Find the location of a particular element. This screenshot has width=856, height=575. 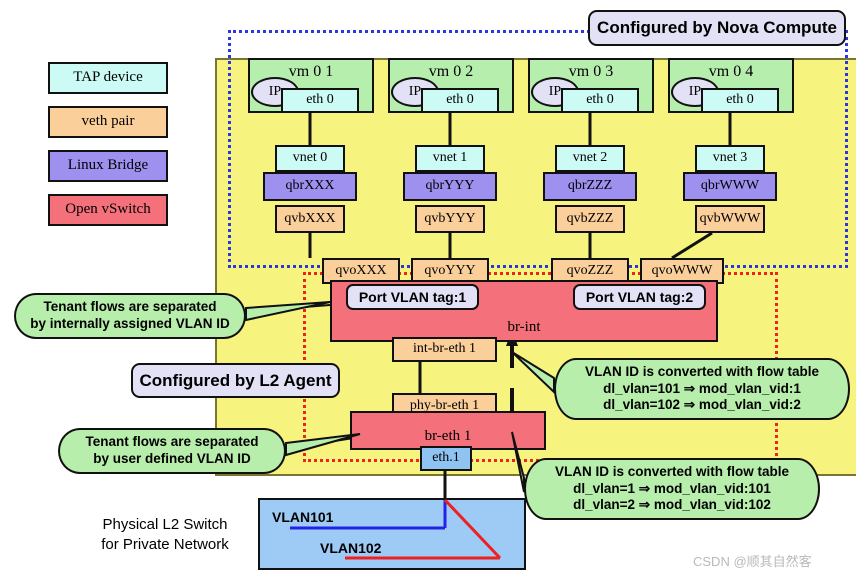

csdn-watermark: CSDN @顺其自然客 is located at coordinates (752, 560).